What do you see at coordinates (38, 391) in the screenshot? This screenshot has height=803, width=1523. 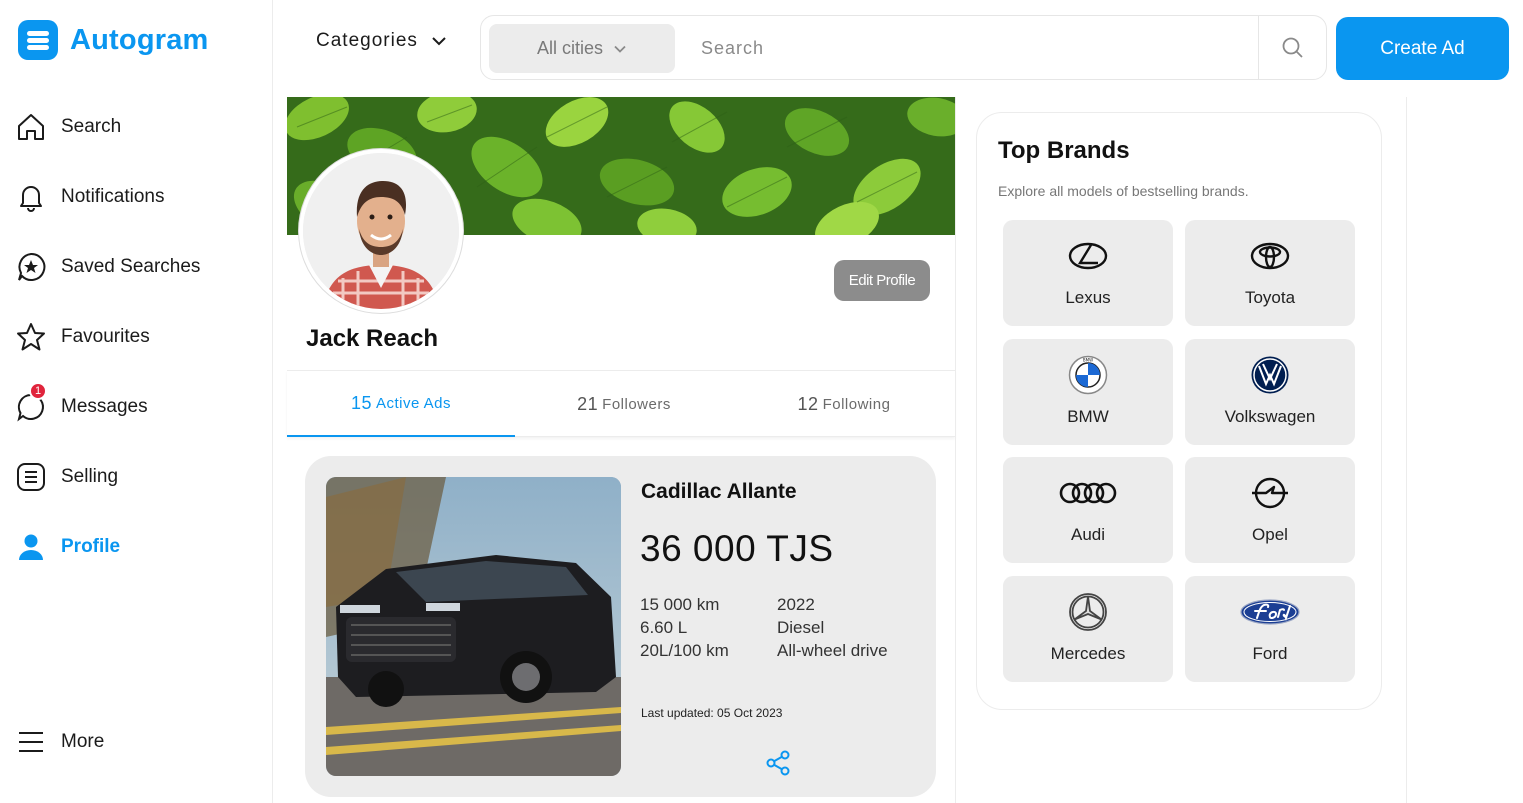 I see `unread-badge: 1` at bounding box center [38, 391].